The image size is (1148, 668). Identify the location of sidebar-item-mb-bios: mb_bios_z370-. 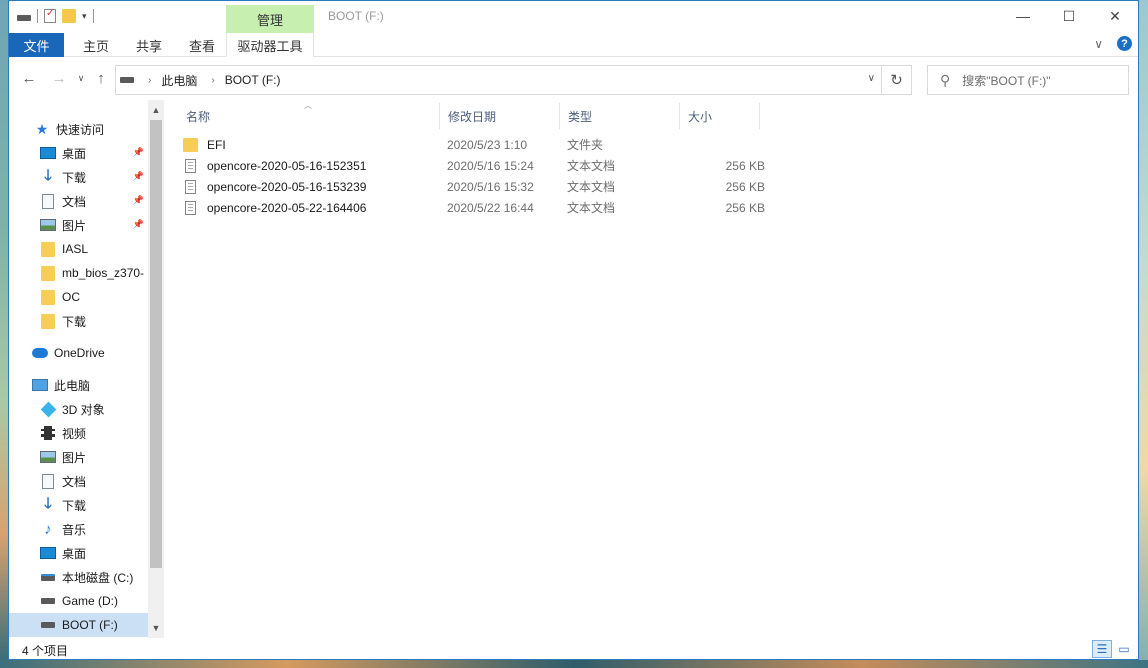
(78, 273).